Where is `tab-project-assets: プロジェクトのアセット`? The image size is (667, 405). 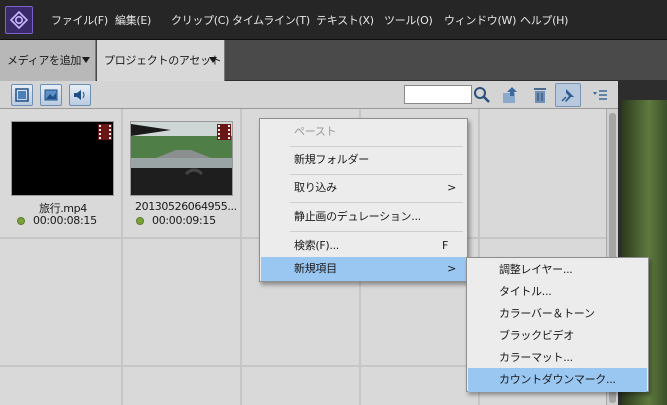 tab-project-assets: プロジェクトのアセット is located at coordinates (161, 60).